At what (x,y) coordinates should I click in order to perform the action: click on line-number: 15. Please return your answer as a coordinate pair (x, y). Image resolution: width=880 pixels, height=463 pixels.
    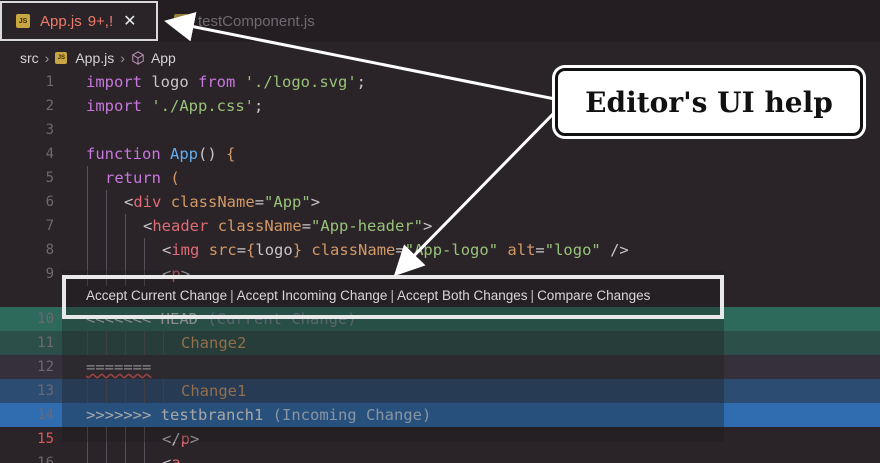
    Looking at the image, I should click on (45, 439).